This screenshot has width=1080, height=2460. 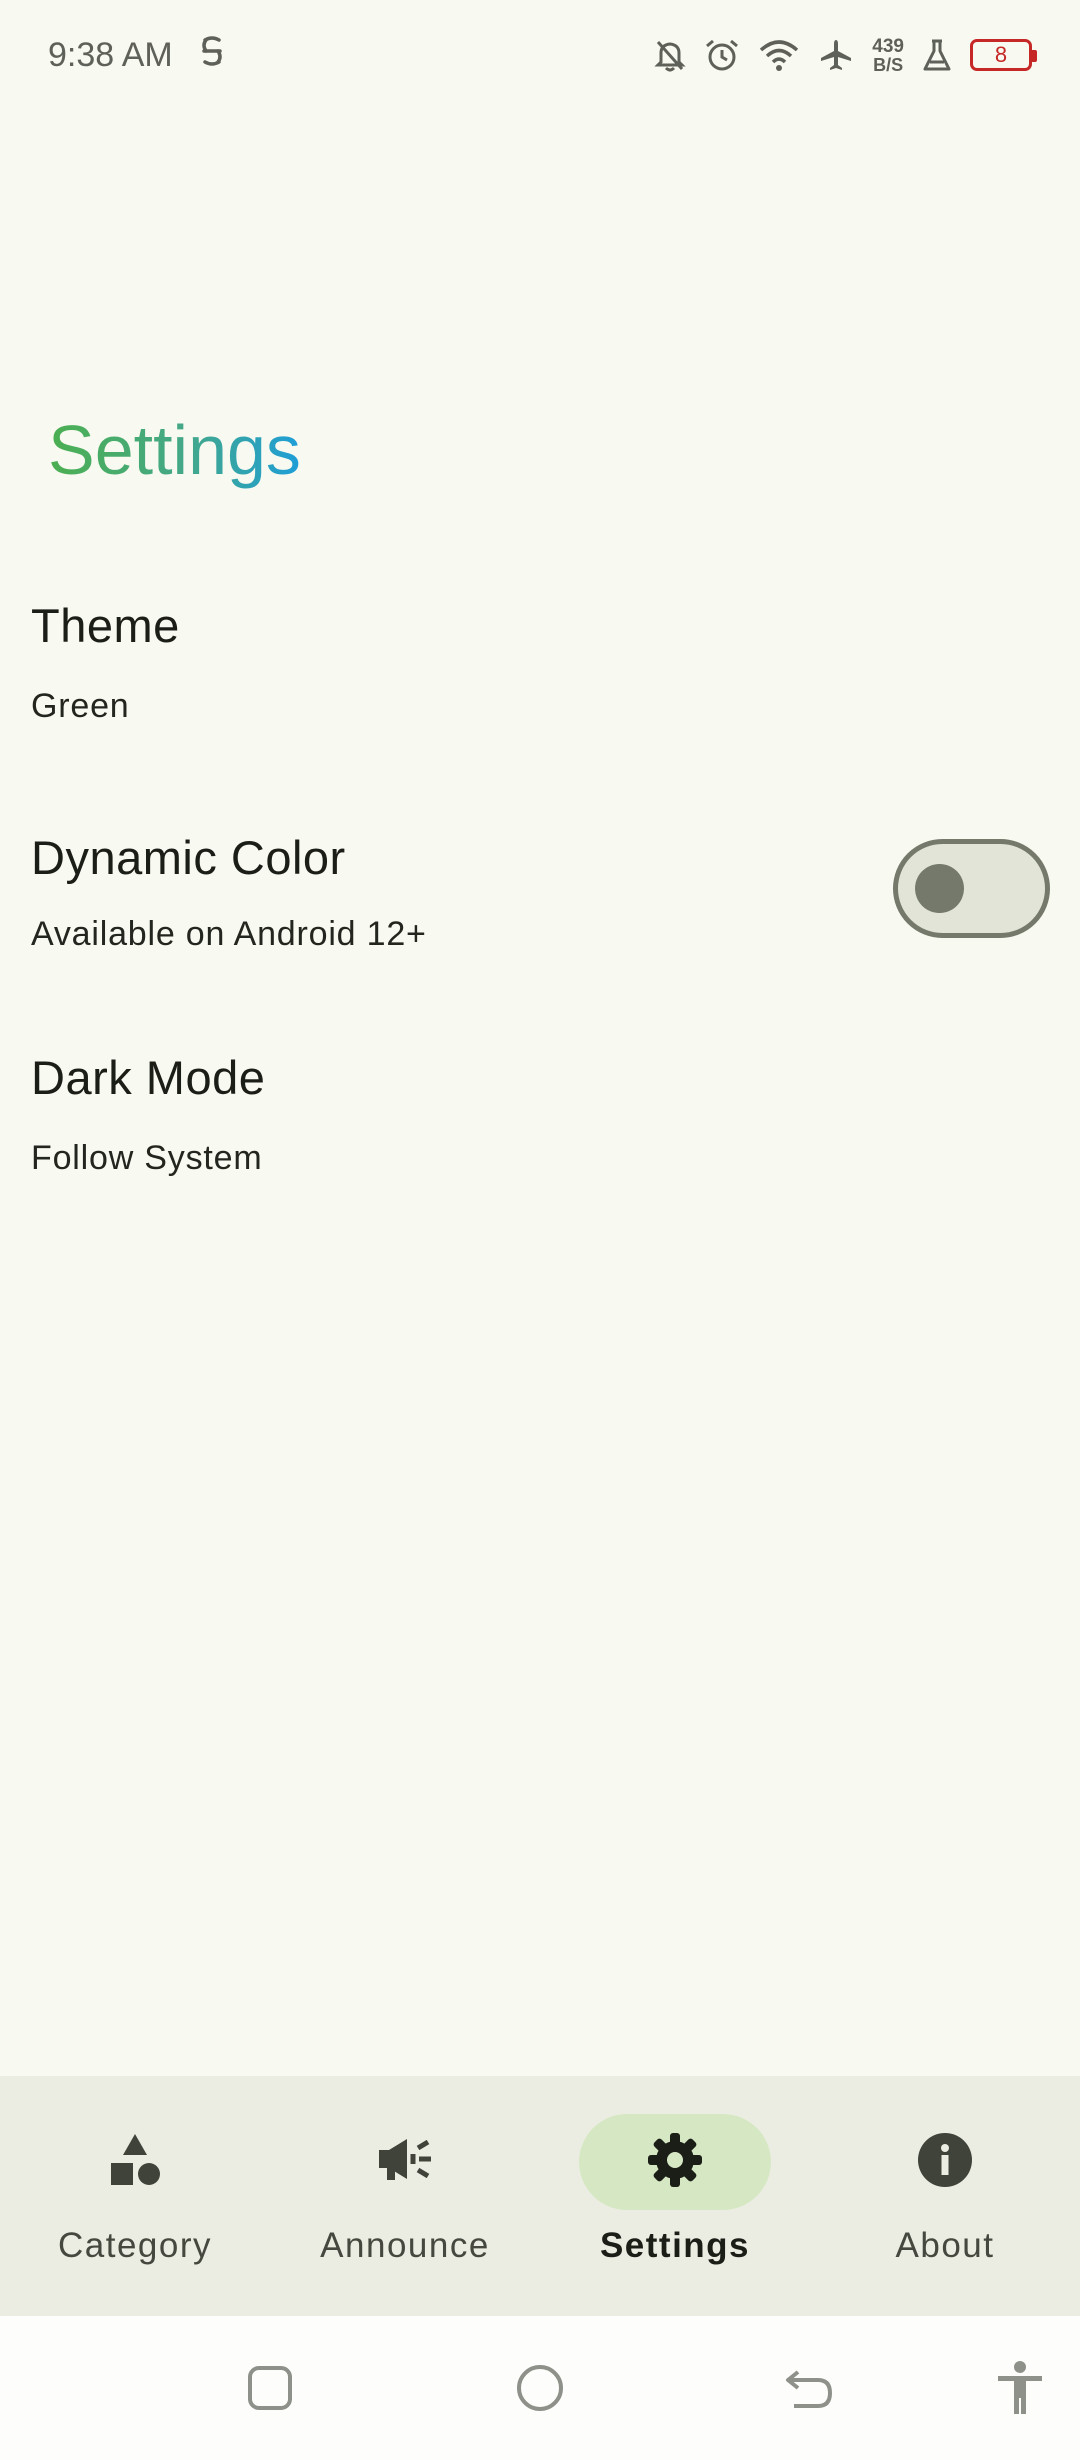 I want to click on airplane-mode-icon, so click(x=836, y=55).